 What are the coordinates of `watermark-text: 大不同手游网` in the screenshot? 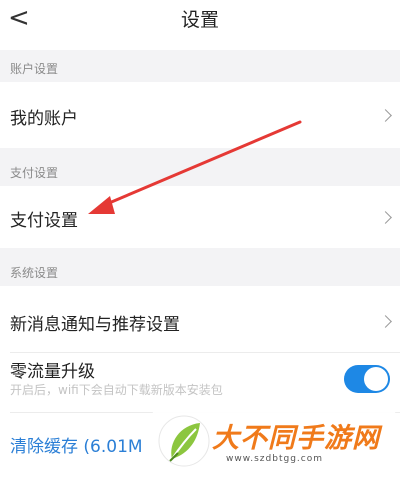 It's located at (296, 438).